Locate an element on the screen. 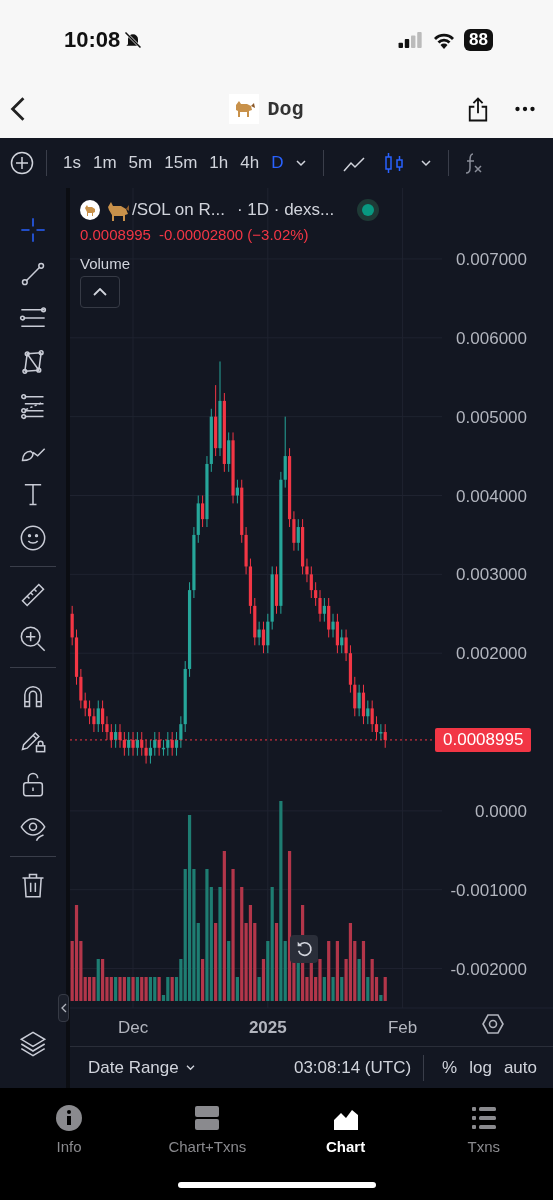 The image size is (553, 1200). axis-label: 2025 is located at coordinates (267, 1027).